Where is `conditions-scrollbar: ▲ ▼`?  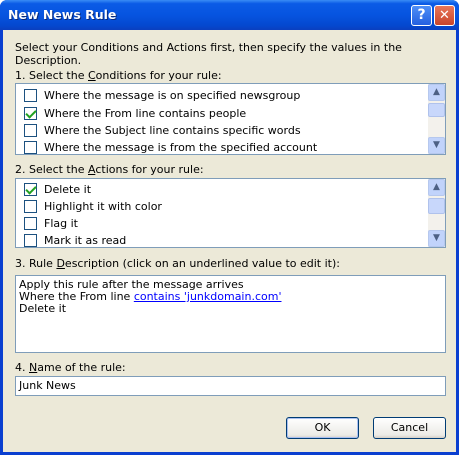
conditions-scrollbar: ▲ ▼ is located at coordinates (436, 119).